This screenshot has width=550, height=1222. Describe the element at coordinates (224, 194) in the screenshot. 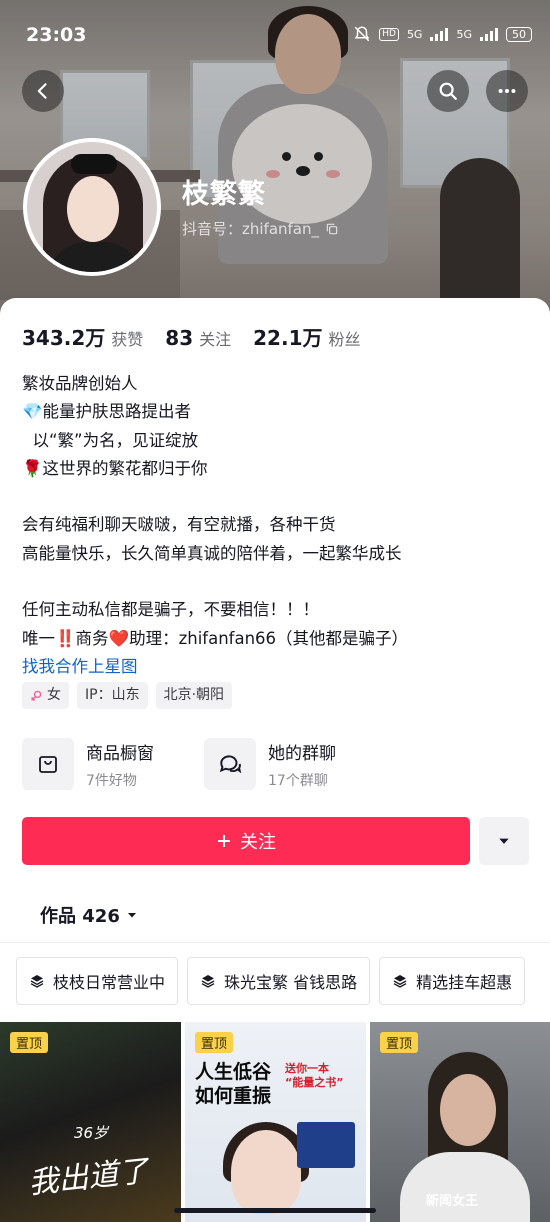

I see `profile-nickname: 枝繁繁` at that location.